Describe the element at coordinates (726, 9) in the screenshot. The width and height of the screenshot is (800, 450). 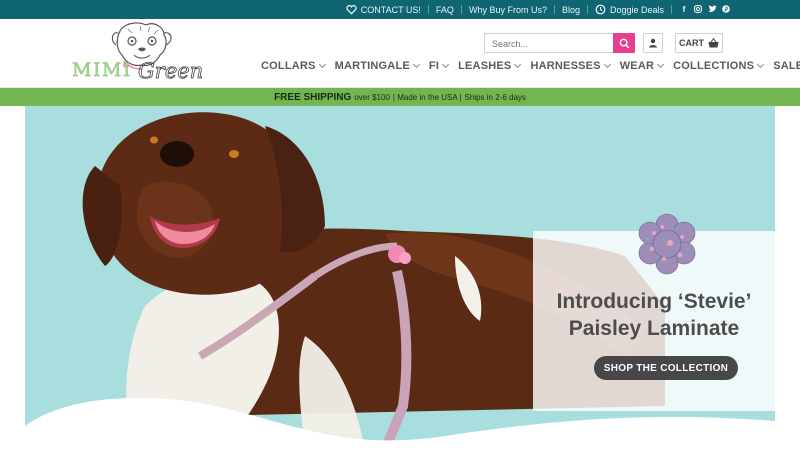
I see `pinterest-icon` at that location.